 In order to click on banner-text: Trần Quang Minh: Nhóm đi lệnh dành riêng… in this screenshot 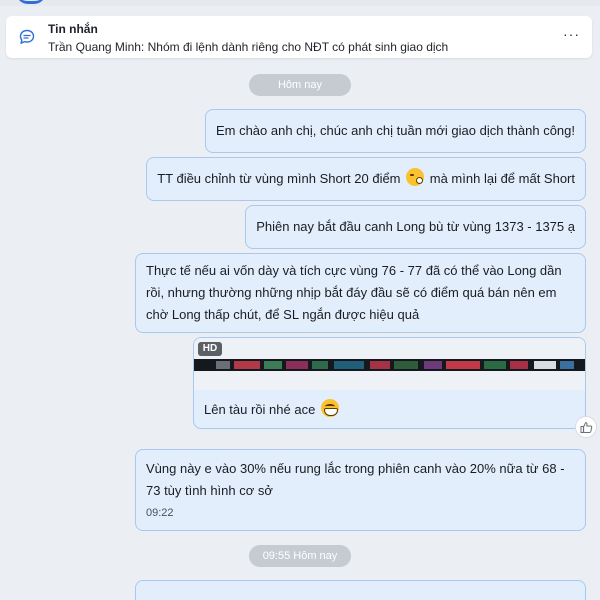, I will do `click(248, 47)`.